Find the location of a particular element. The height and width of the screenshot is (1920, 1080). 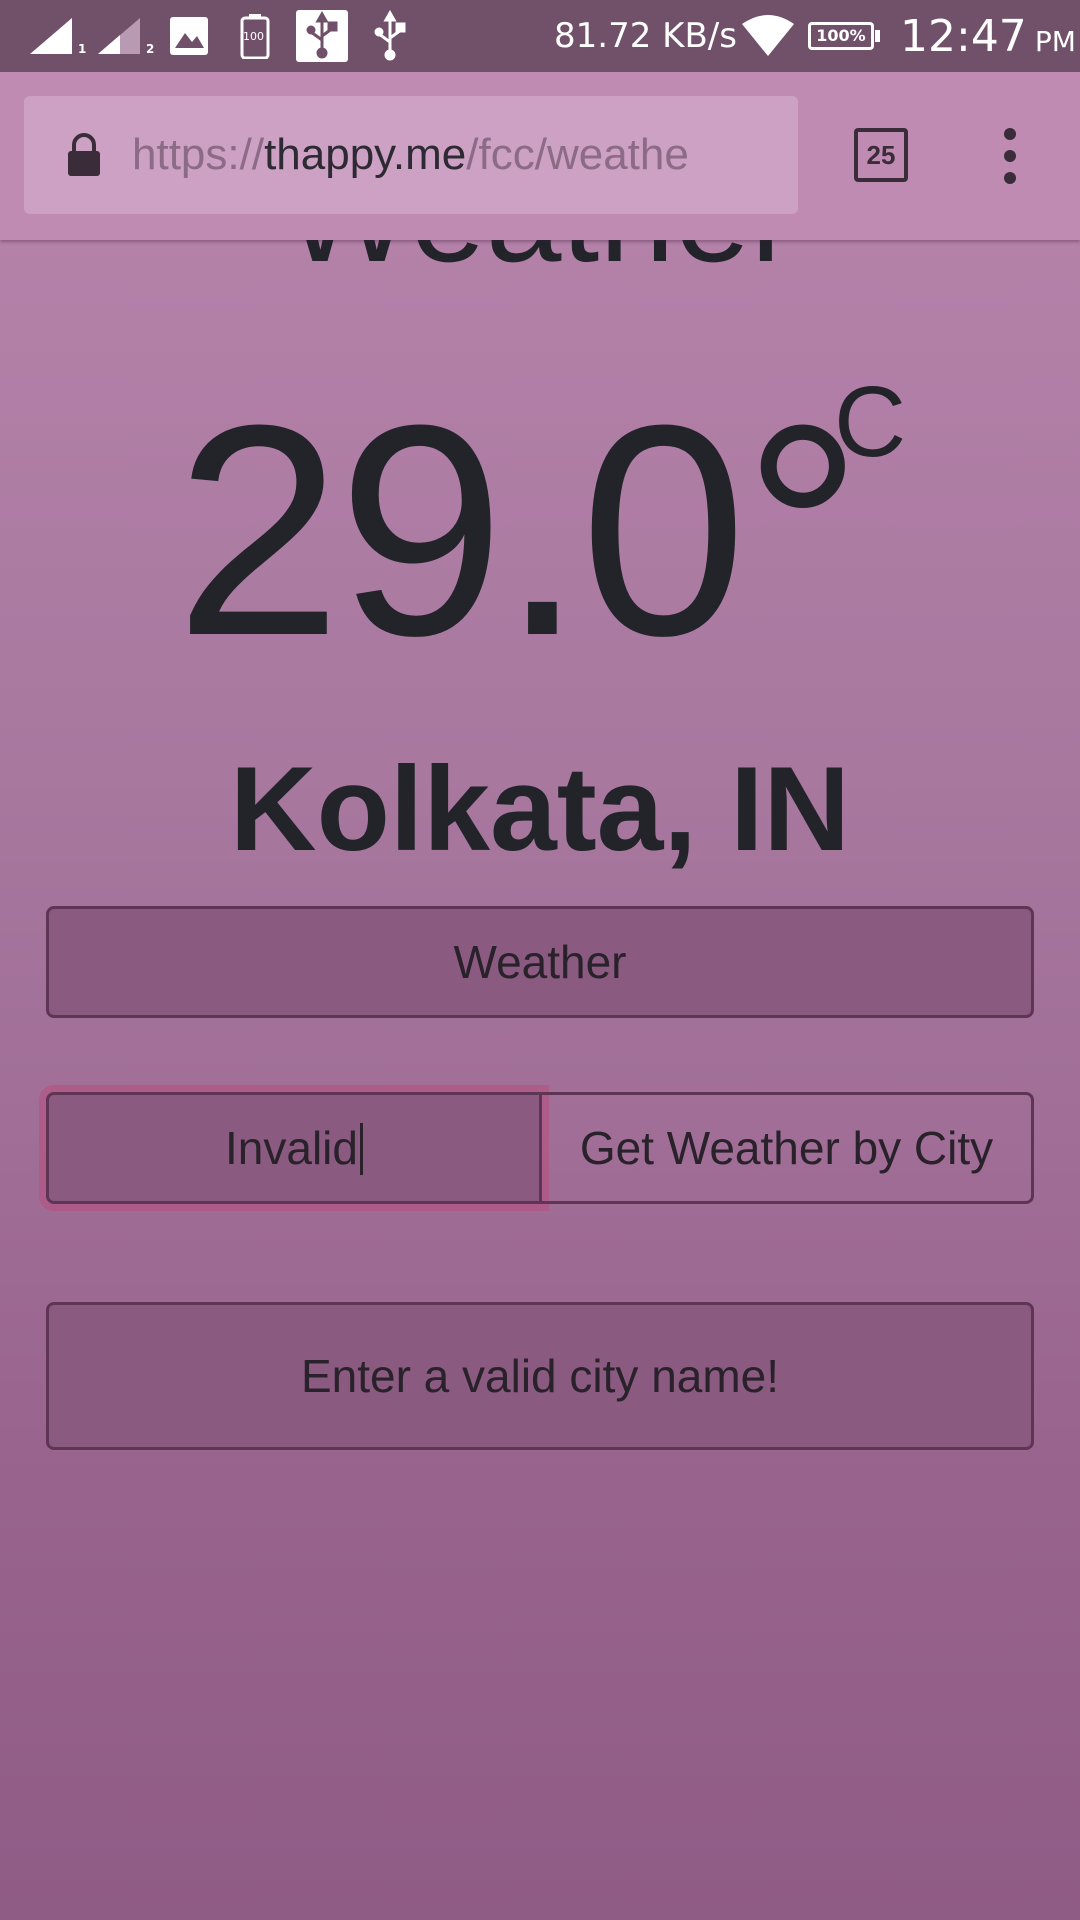

battery-saver-icon: 100 is located at coordinates (255, 36).